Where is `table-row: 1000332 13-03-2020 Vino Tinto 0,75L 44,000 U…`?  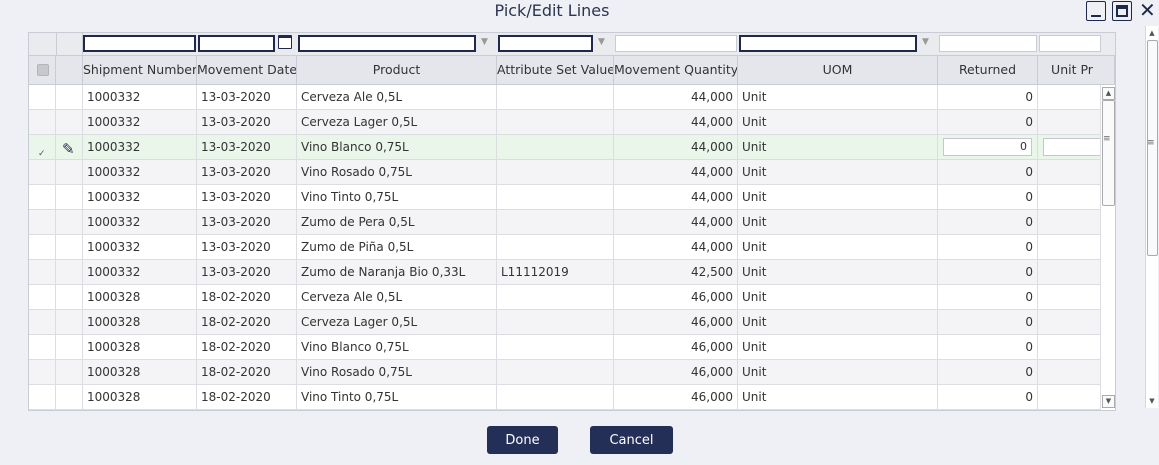 table-row: 1000332 13-03-2020 Vino Tinto 0,75L 44,000 U… is located at coordinates (565, 197).